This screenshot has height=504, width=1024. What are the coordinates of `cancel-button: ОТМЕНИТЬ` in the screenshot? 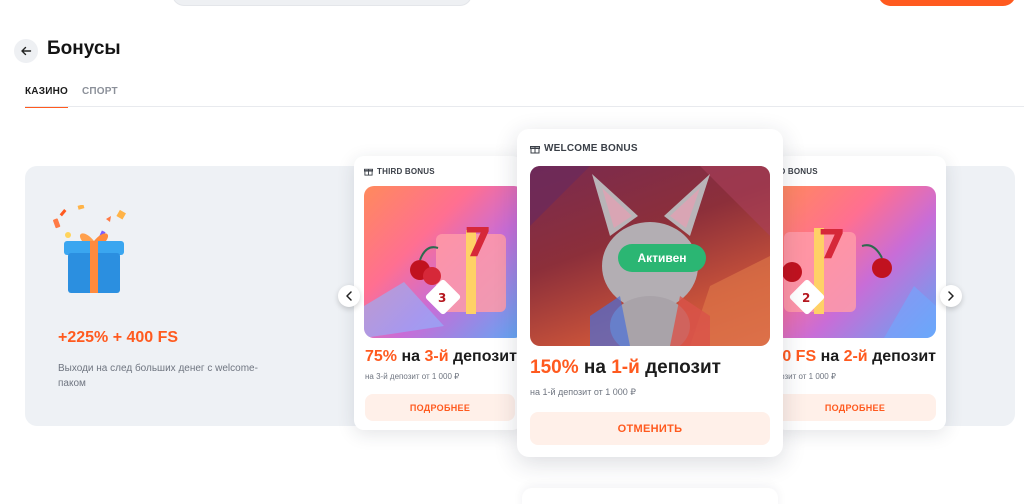 It's located at (650, 428).